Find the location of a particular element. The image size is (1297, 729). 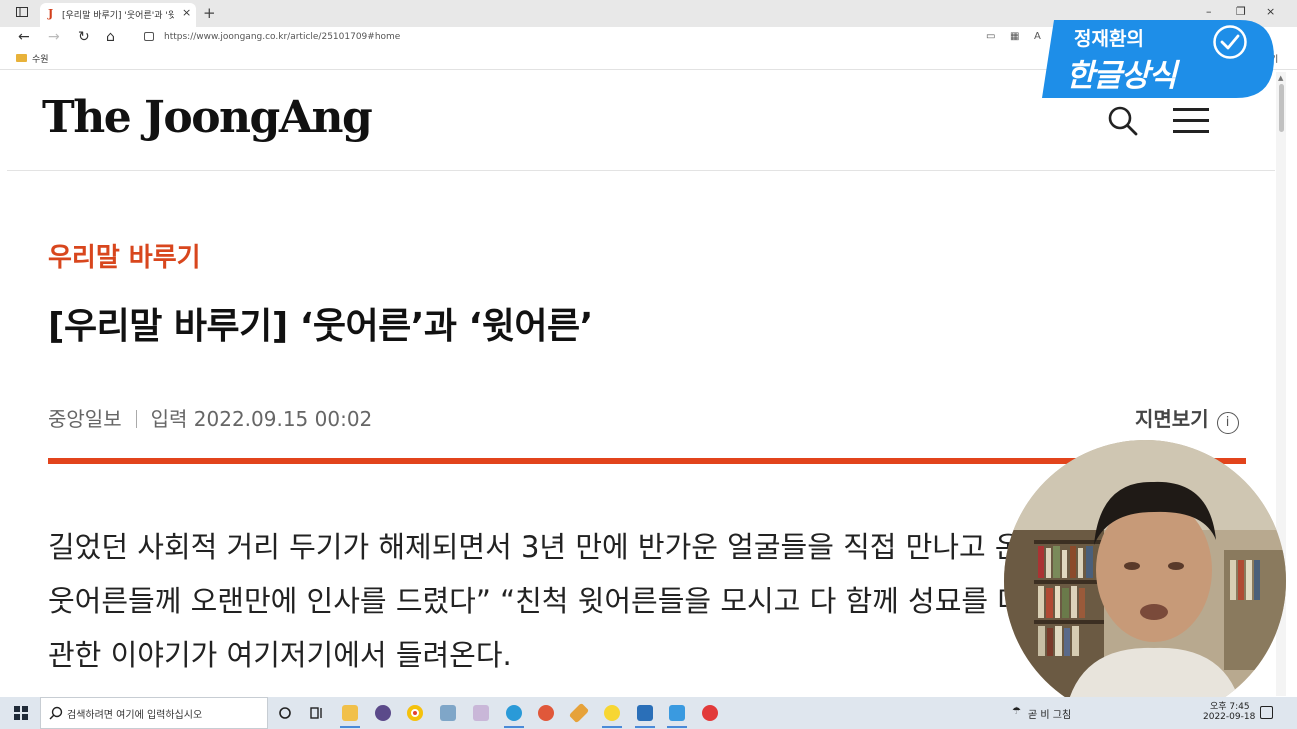

folder-icon is located at coordinates (21, 58).